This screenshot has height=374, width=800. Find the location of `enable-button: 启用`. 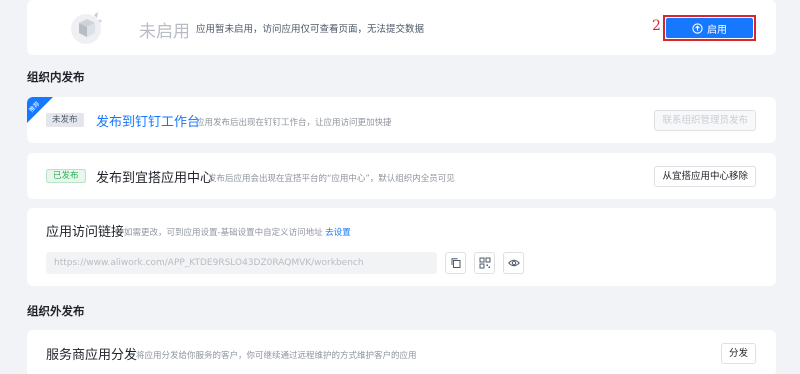

enable-button: 启用 is located at coordinates (709, 28).